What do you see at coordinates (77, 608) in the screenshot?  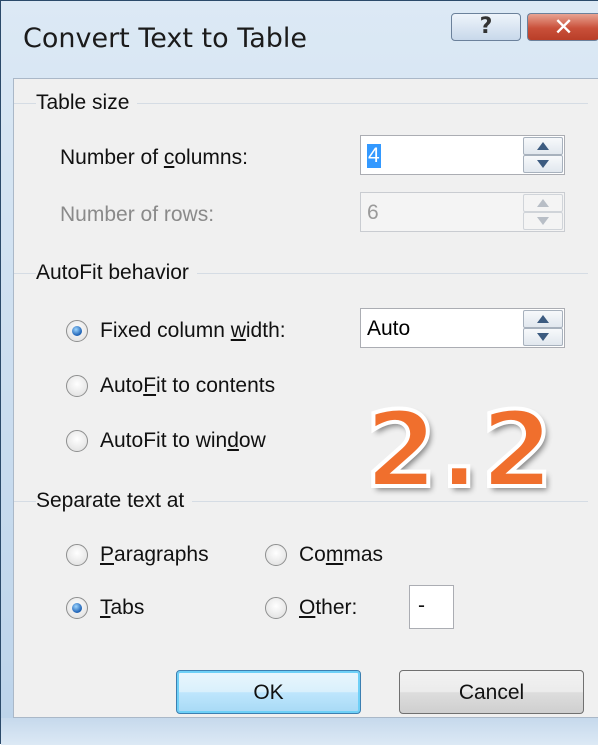 I see `tabs-radio` at bounding box center [77, 608].